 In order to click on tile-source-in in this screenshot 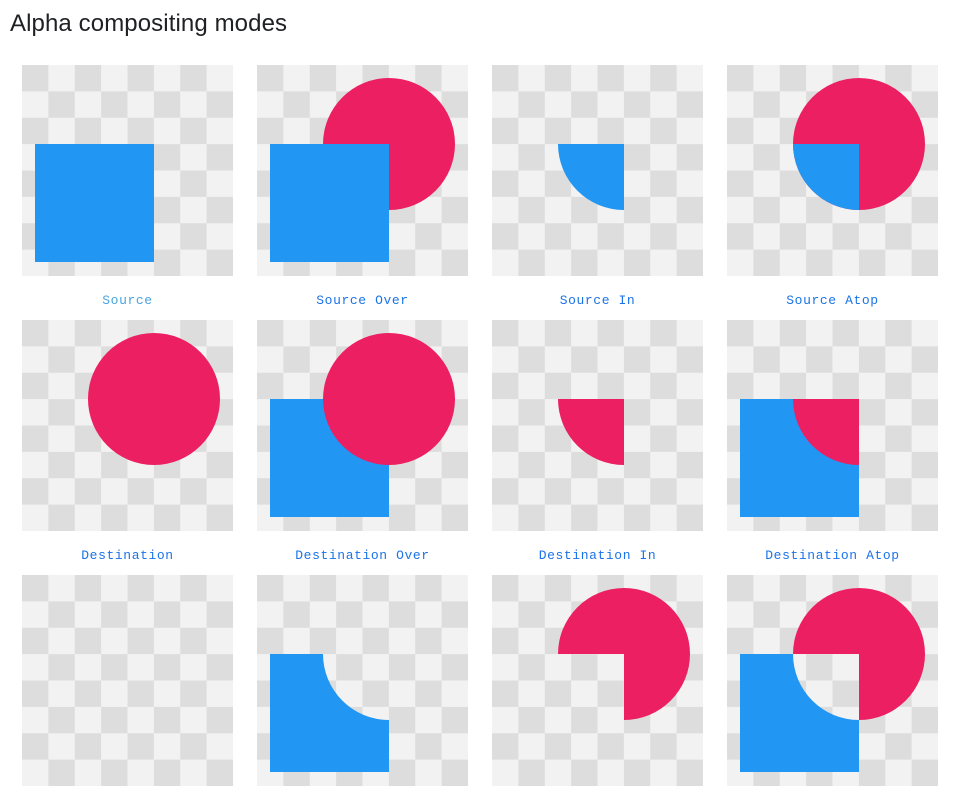, I will do `click(597, 170)`.